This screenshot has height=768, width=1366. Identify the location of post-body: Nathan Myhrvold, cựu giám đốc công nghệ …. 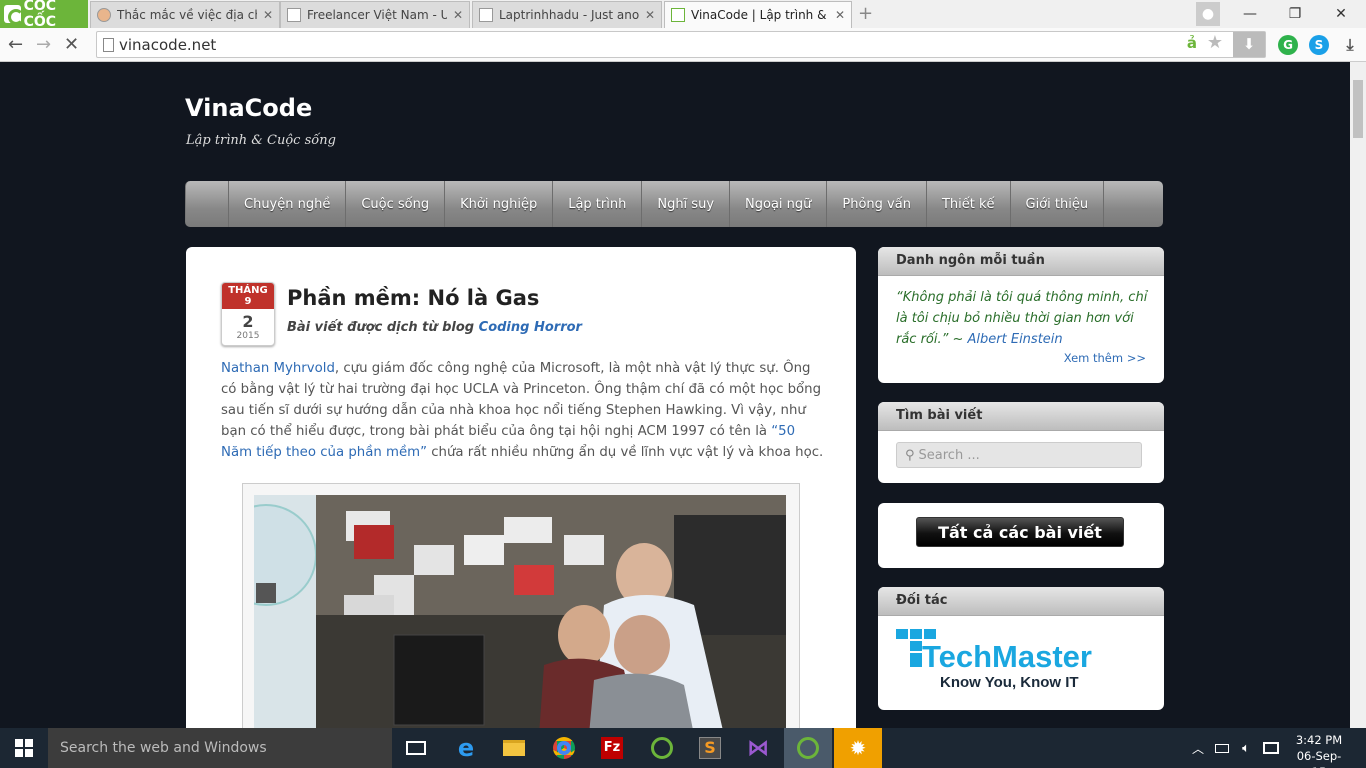
(523, 410).